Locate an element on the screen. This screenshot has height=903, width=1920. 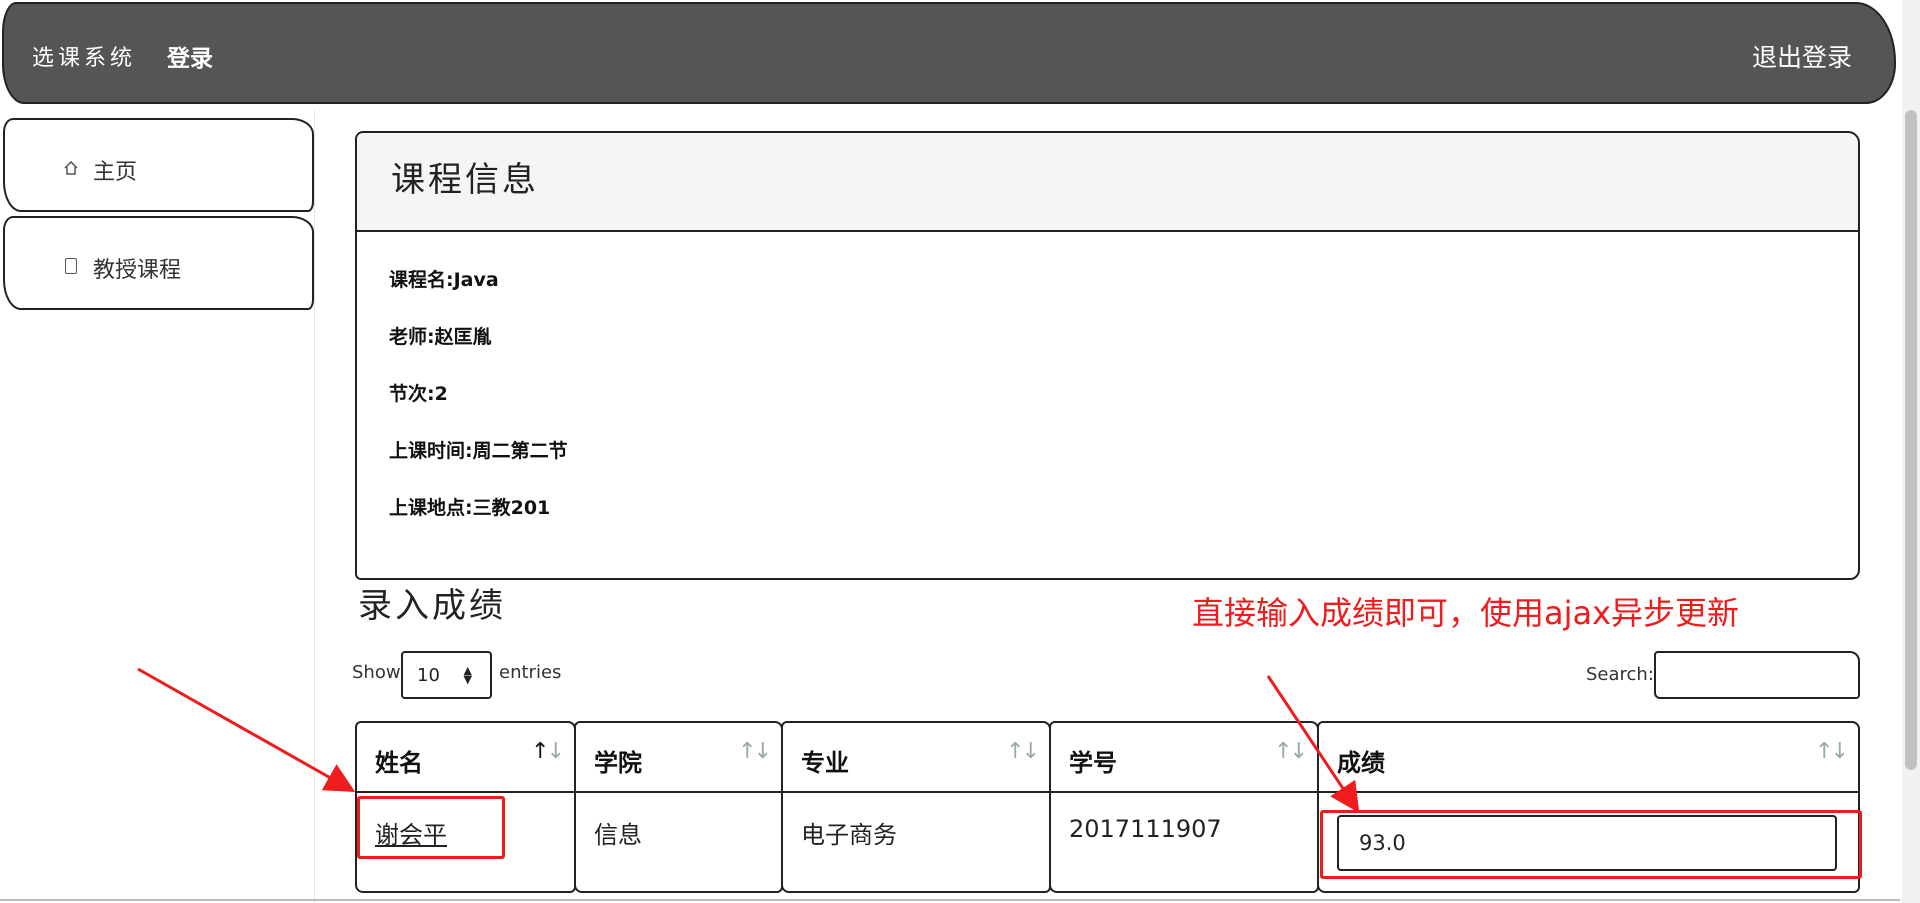
scrollbar-thumb is located at coordinates (1911, 440).